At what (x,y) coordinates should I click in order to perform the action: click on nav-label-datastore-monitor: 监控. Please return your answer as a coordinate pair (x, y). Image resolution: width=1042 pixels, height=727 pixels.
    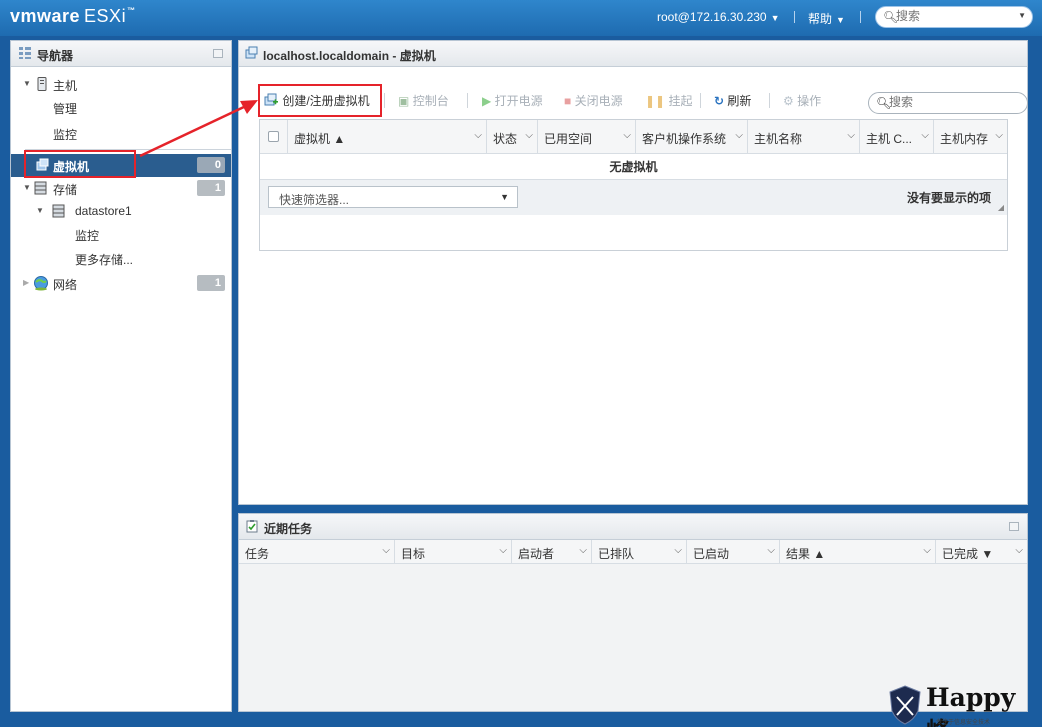
    Looking at the image, I should click on (87, 236).